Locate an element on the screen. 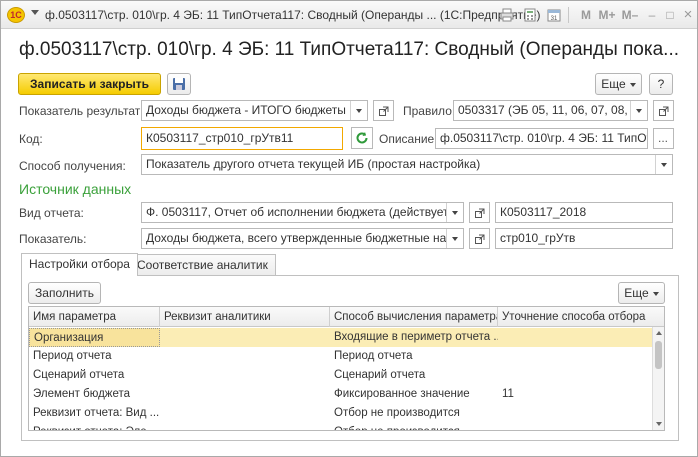  calculator-icon is located at coordinates (530, 15).